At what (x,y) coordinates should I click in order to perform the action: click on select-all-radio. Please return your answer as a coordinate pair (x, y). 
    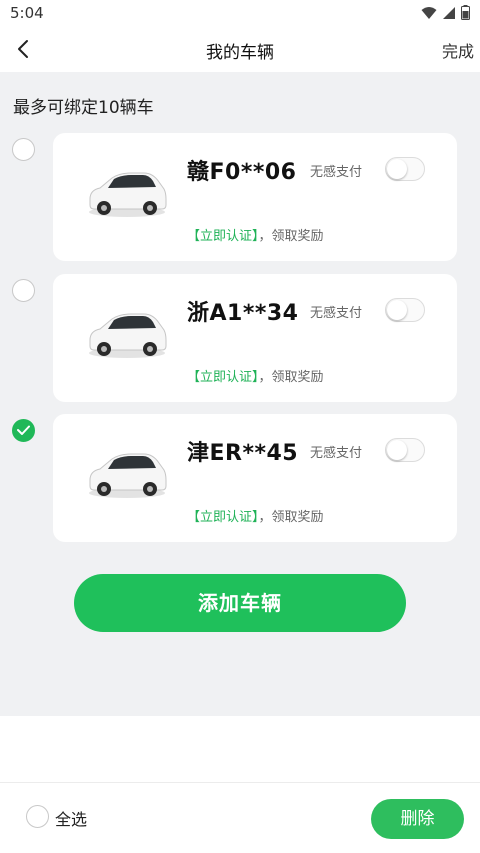
    Looking at the image, I should click on (37, 816).